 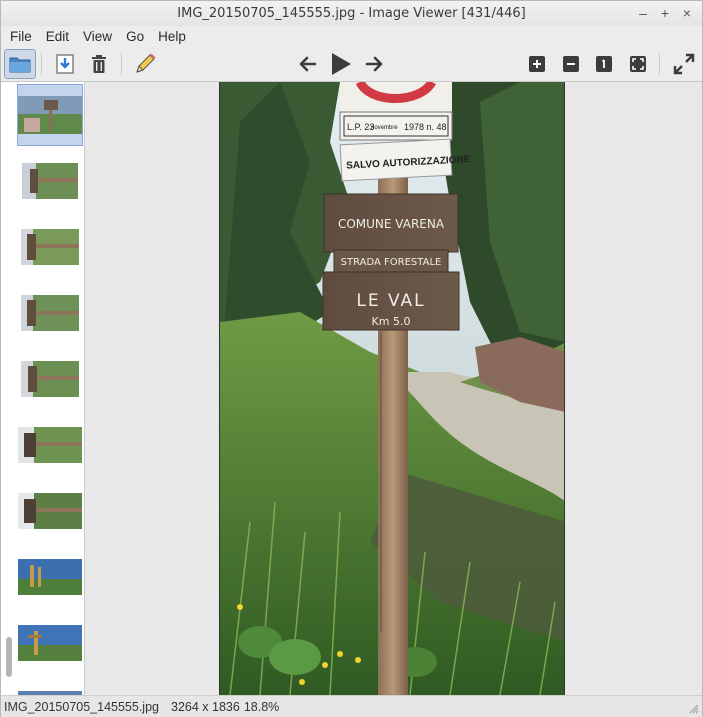 I want to click on resize-grip-icon, so click(x=694, y=709).